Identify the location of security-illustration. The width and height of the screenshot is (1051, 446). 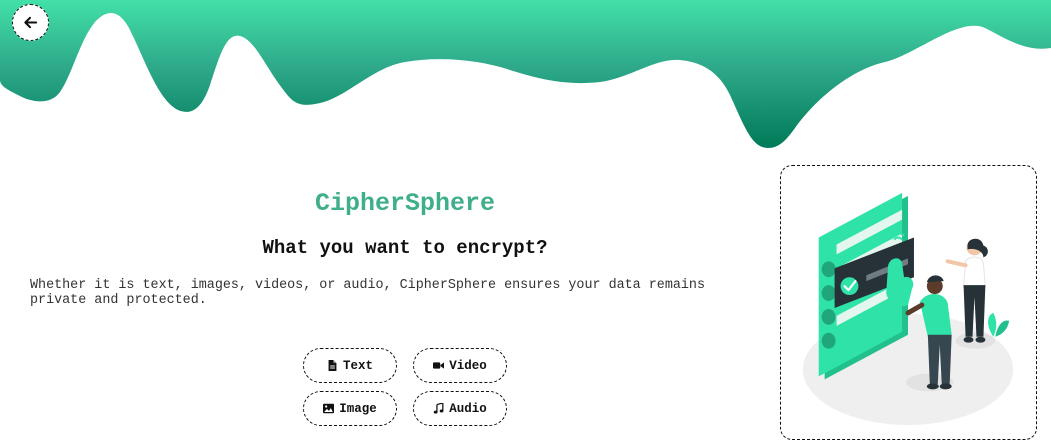
(908, 309).